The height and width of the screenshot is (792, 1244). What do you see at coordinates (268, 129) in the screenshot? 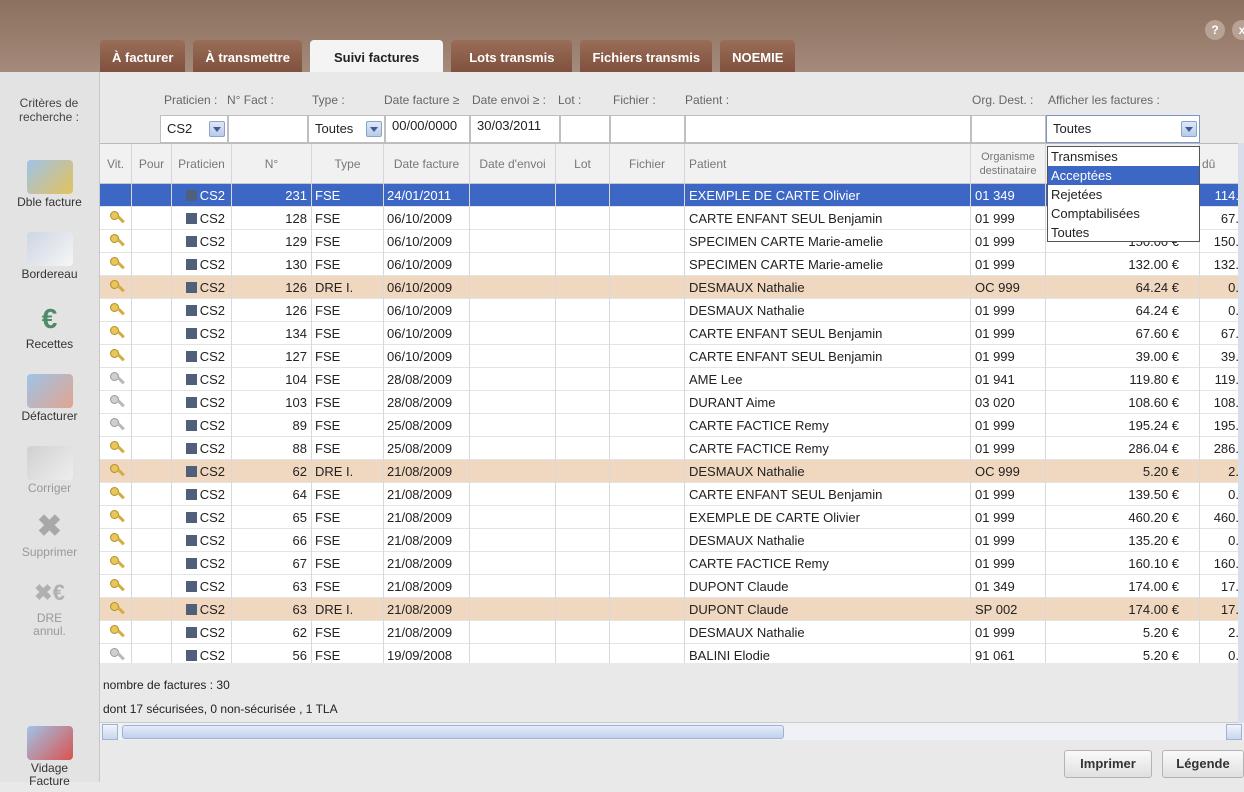
I see `num-fact-input` at bounding box center [268, 129].